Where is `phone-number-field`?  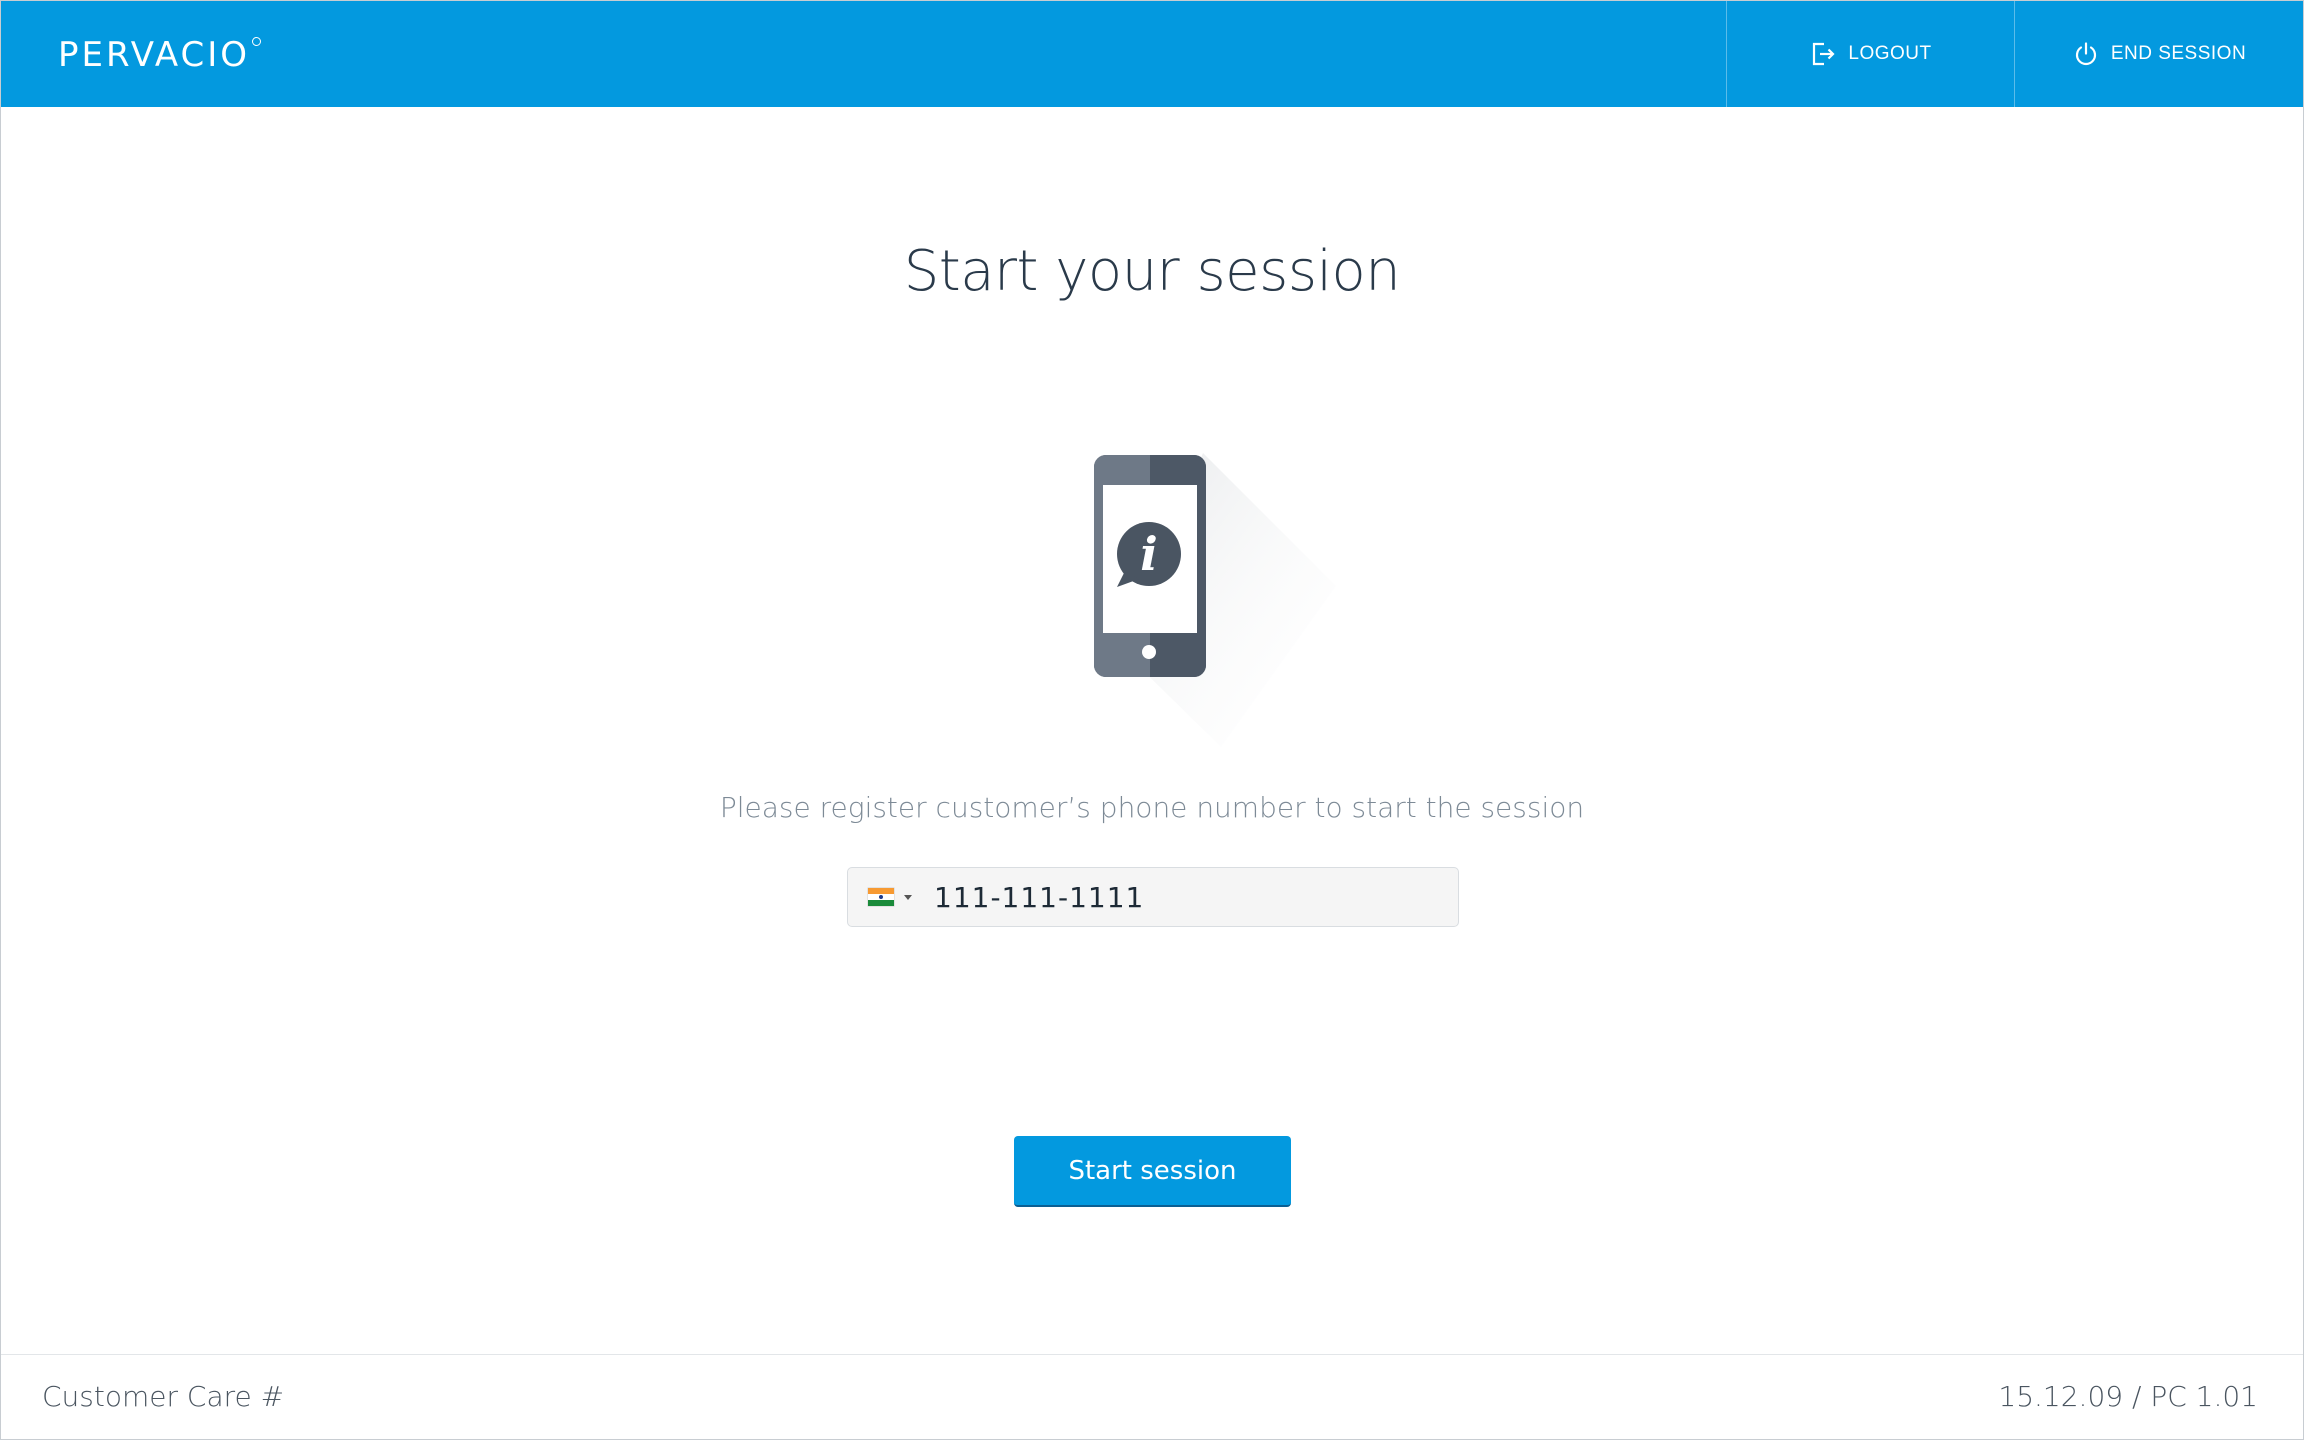
phone-number-field is located at coordinates (1153, 897).